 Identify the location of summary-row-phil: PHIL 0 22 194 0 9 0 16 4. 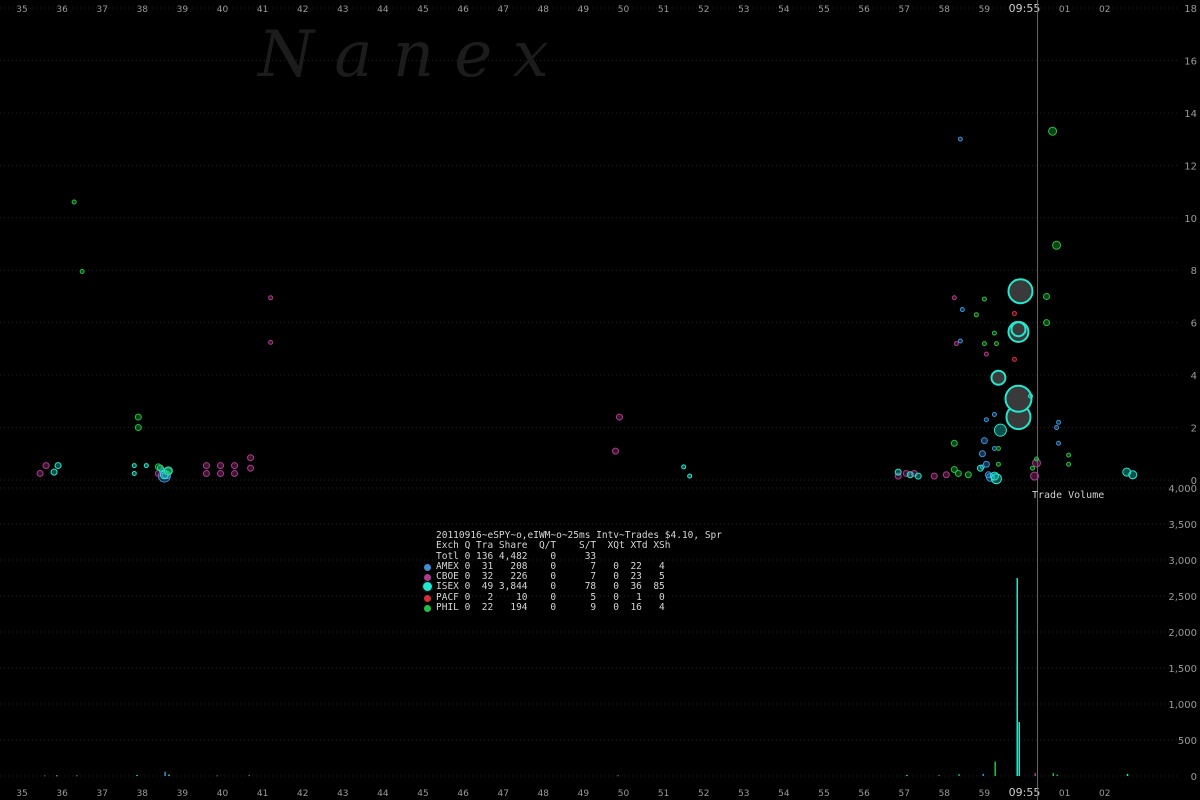
(573, 607).